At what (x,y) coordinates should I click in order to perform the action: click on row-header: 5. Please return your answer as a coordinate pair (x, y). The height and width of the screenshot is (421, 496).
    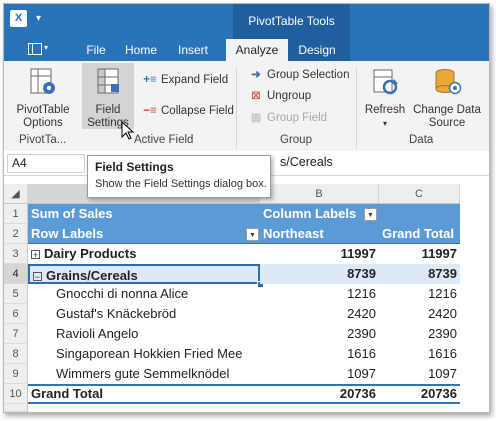
    Looking at the image, I should click on (16, 294).